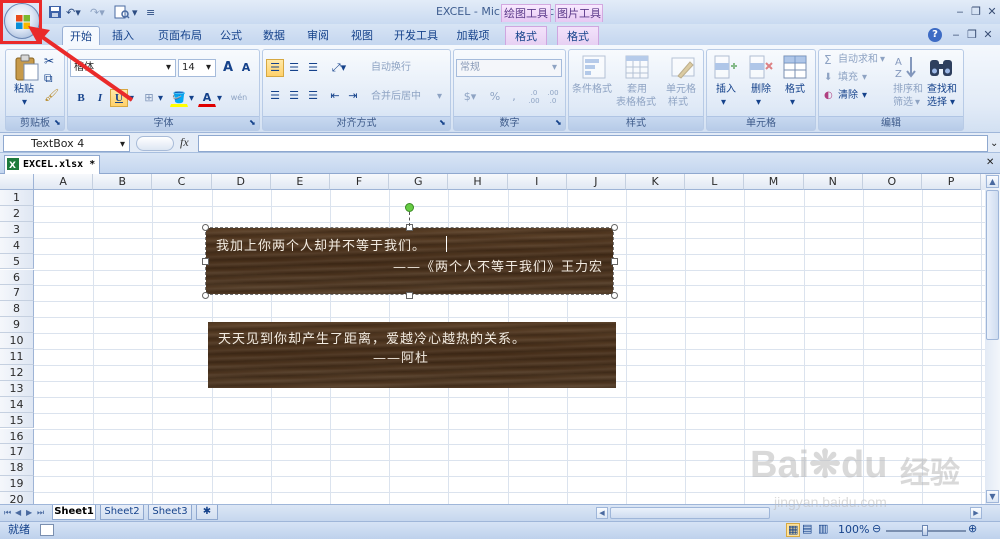 This screenshot has height=539, width=1000. I want to click on ribbon-close-icon: ✕, so click(988, 35).